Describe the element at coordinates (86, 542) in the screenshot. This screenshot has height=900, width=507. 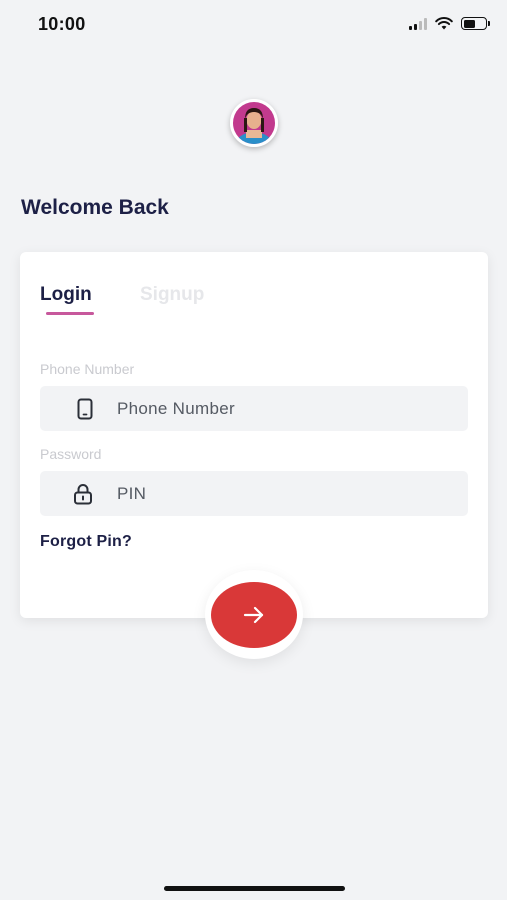
I see `forgot-pin-link: Forgot Pin?` at that location.